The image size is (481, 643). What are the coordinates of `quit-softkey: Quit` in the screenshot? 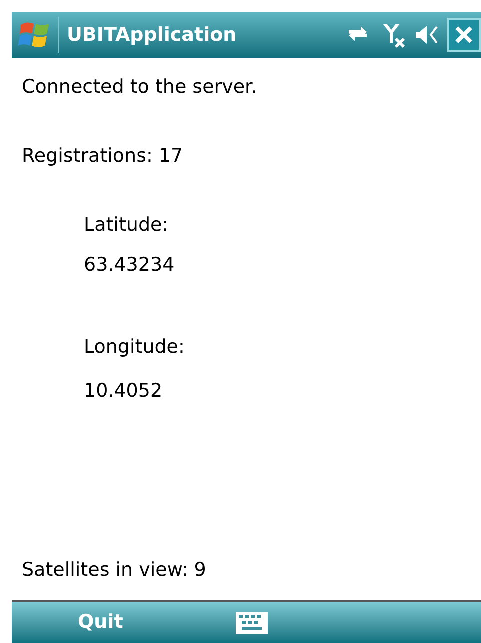 It's located at (101, 622).